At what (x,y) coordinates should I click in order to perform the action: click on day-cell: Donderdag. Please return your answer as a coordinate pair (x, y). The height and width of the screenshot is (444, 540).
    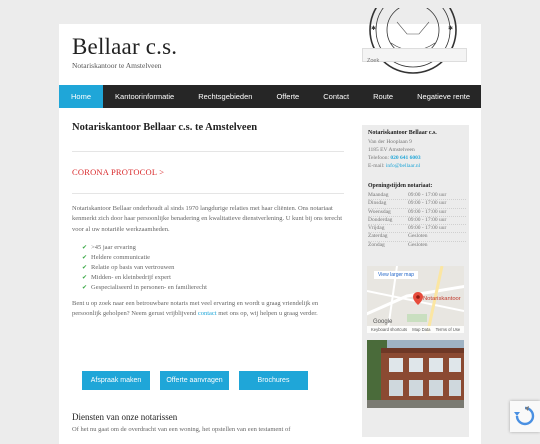
    Looking at the image, I should click on (380, 219).